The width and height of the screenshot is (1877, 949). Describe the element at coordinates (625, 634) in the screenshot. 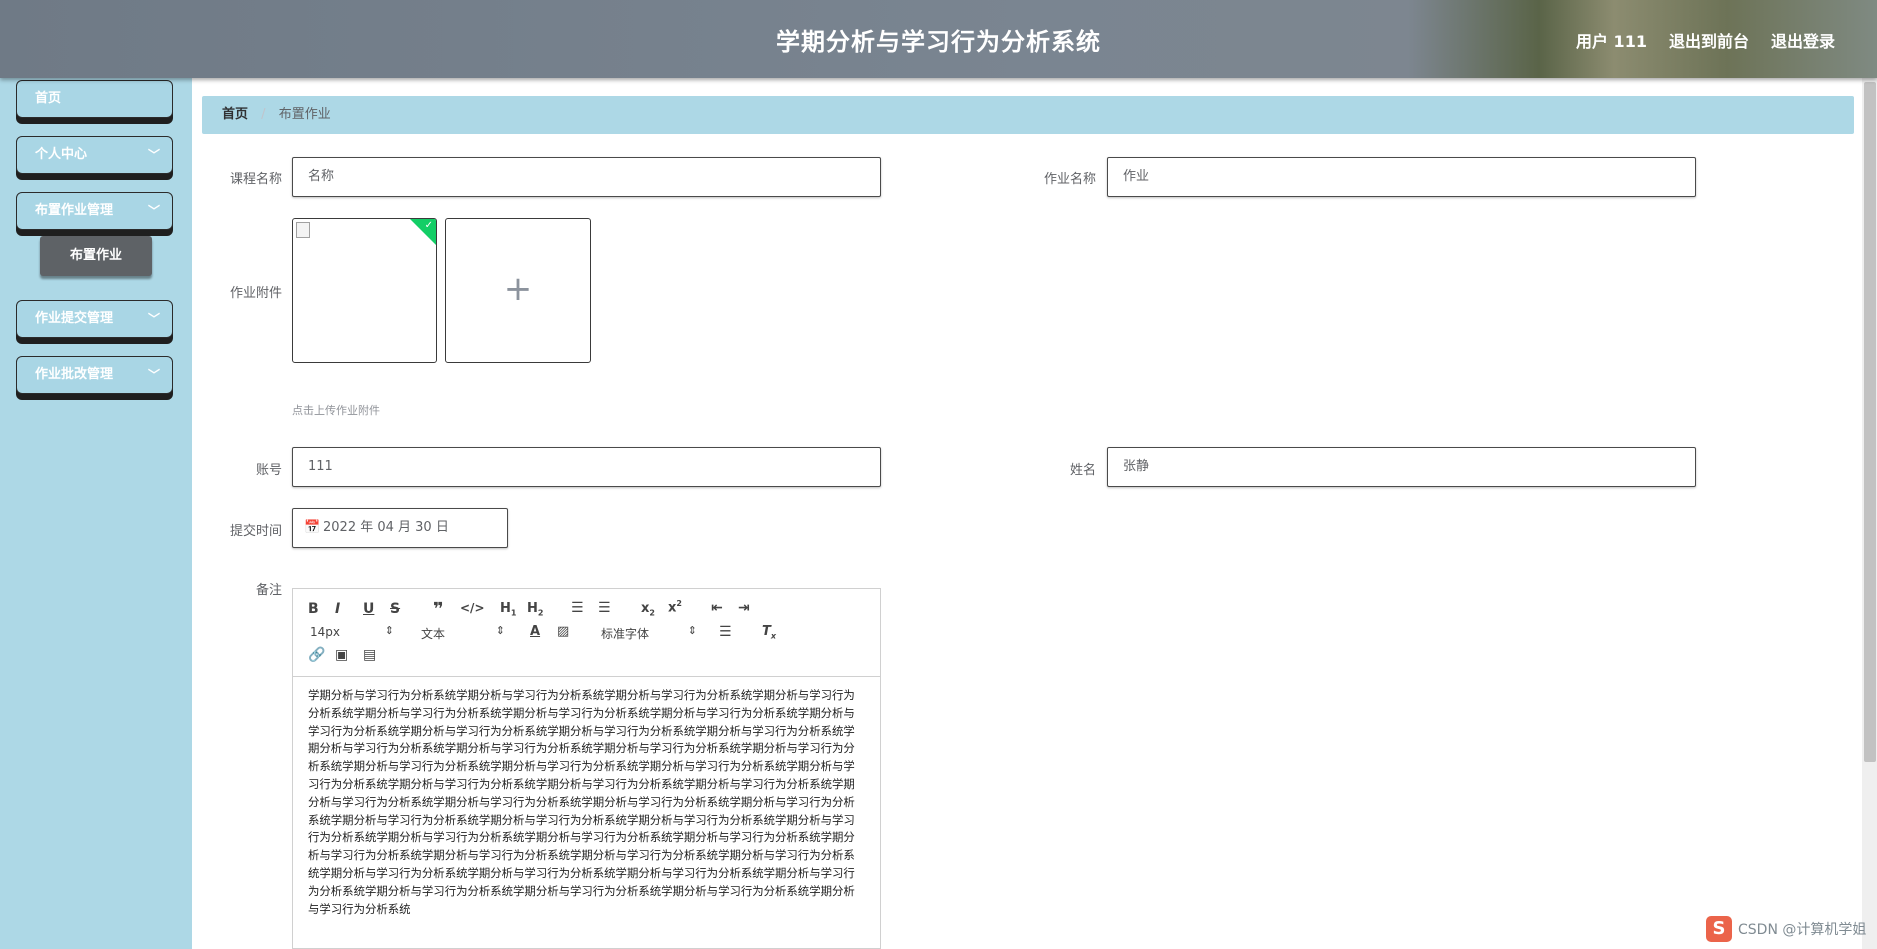

I see `font-family-value: 标准字体` at that location.